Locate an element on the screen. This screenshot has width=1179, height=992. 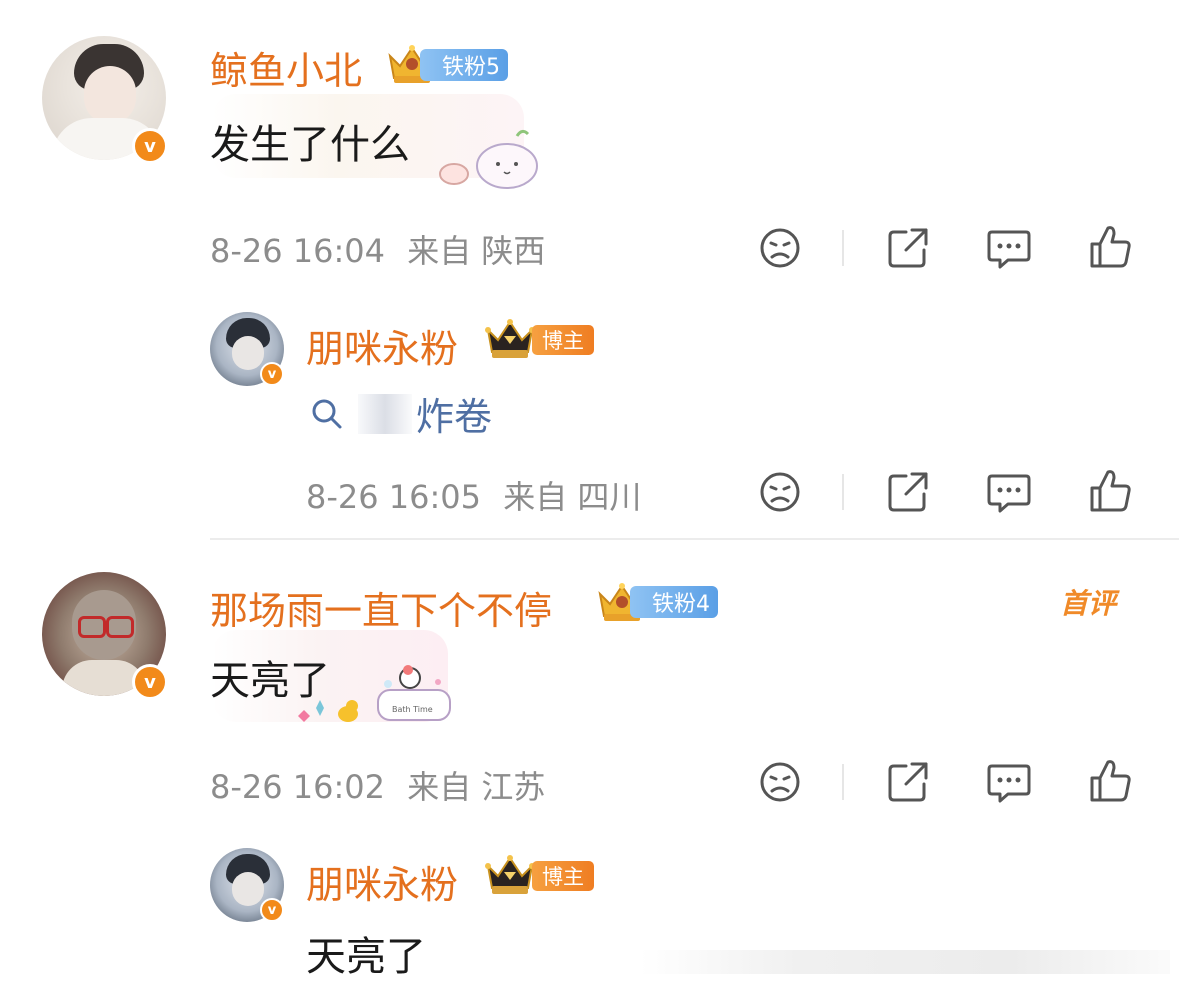
username: 那场雨一直下个不停 is located at coordinates (381, 607).